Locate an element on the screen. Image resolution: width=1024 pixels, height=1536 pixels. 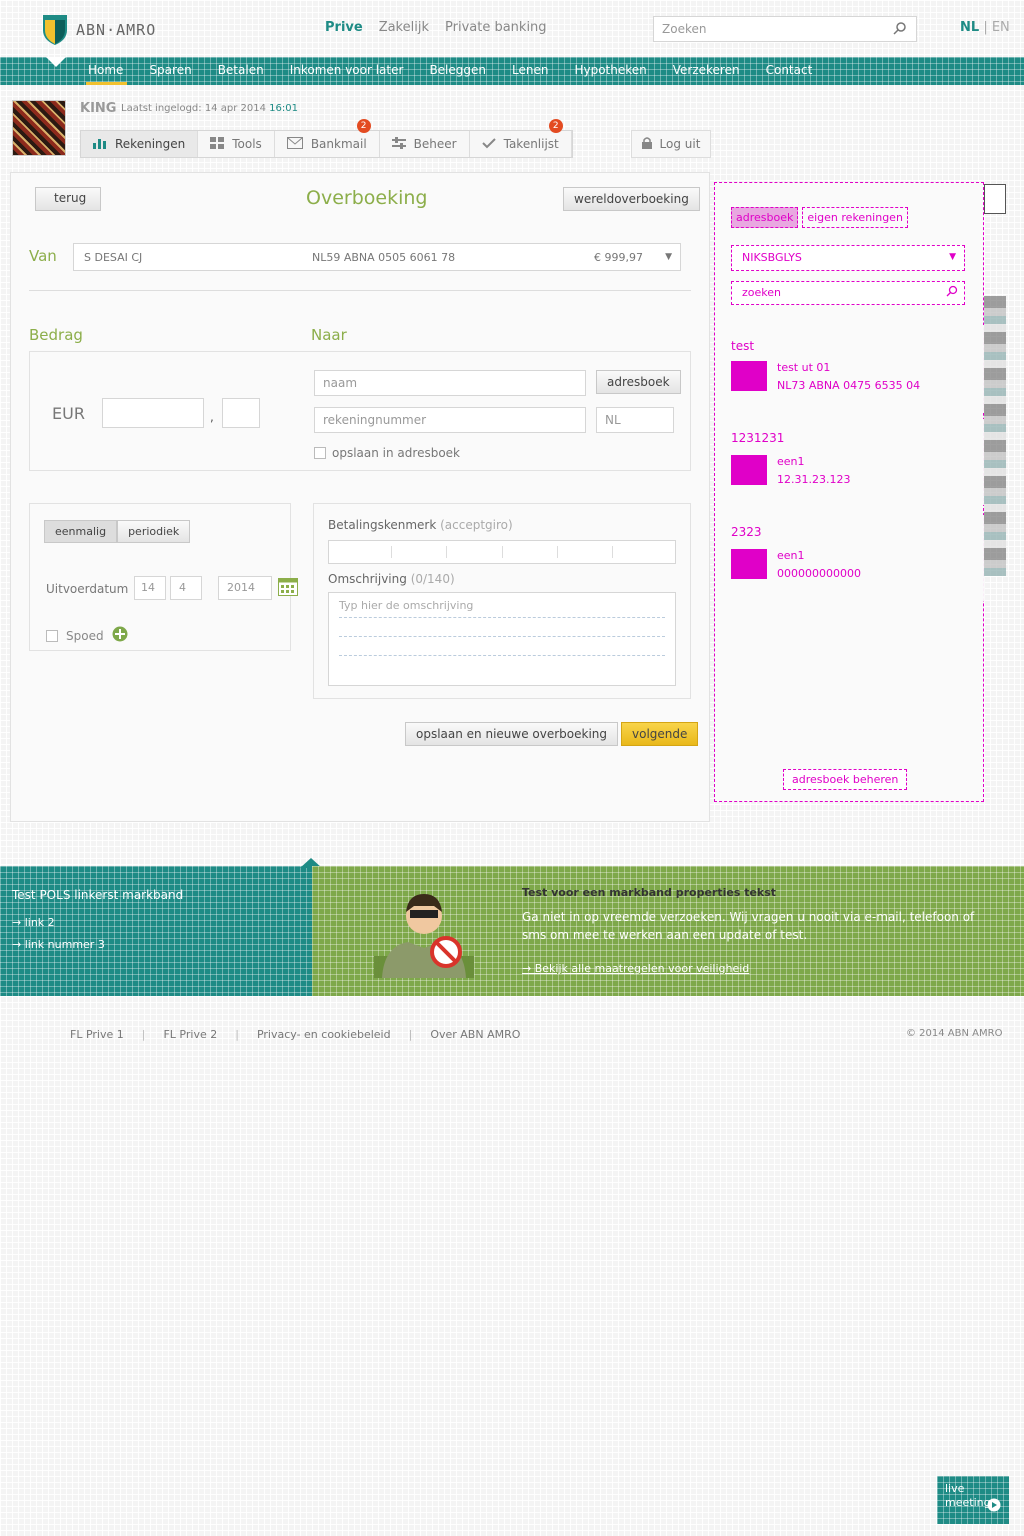
promo-link: → link nummer 3 is located at coordinates (58, 944).